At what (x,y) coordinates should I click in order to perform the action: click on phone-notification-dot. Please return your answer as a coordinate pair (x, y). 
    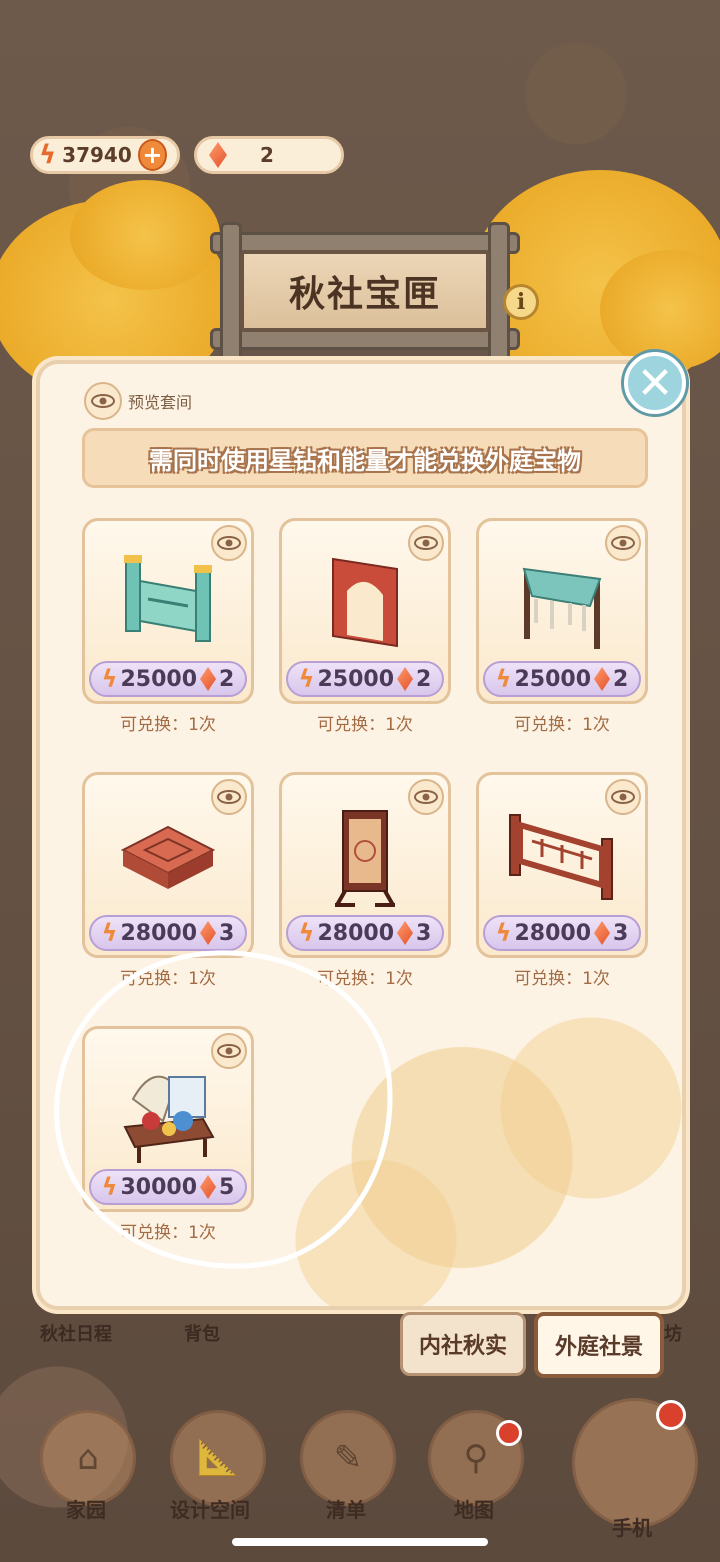
    Looking at the image, I should click on (671, 1415).